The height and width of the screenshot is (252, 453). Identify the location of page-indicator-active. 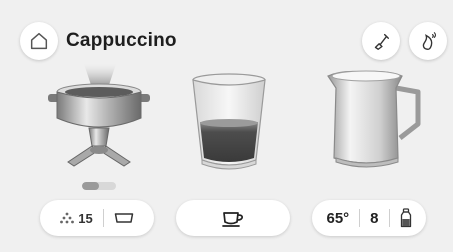
(90, 186).